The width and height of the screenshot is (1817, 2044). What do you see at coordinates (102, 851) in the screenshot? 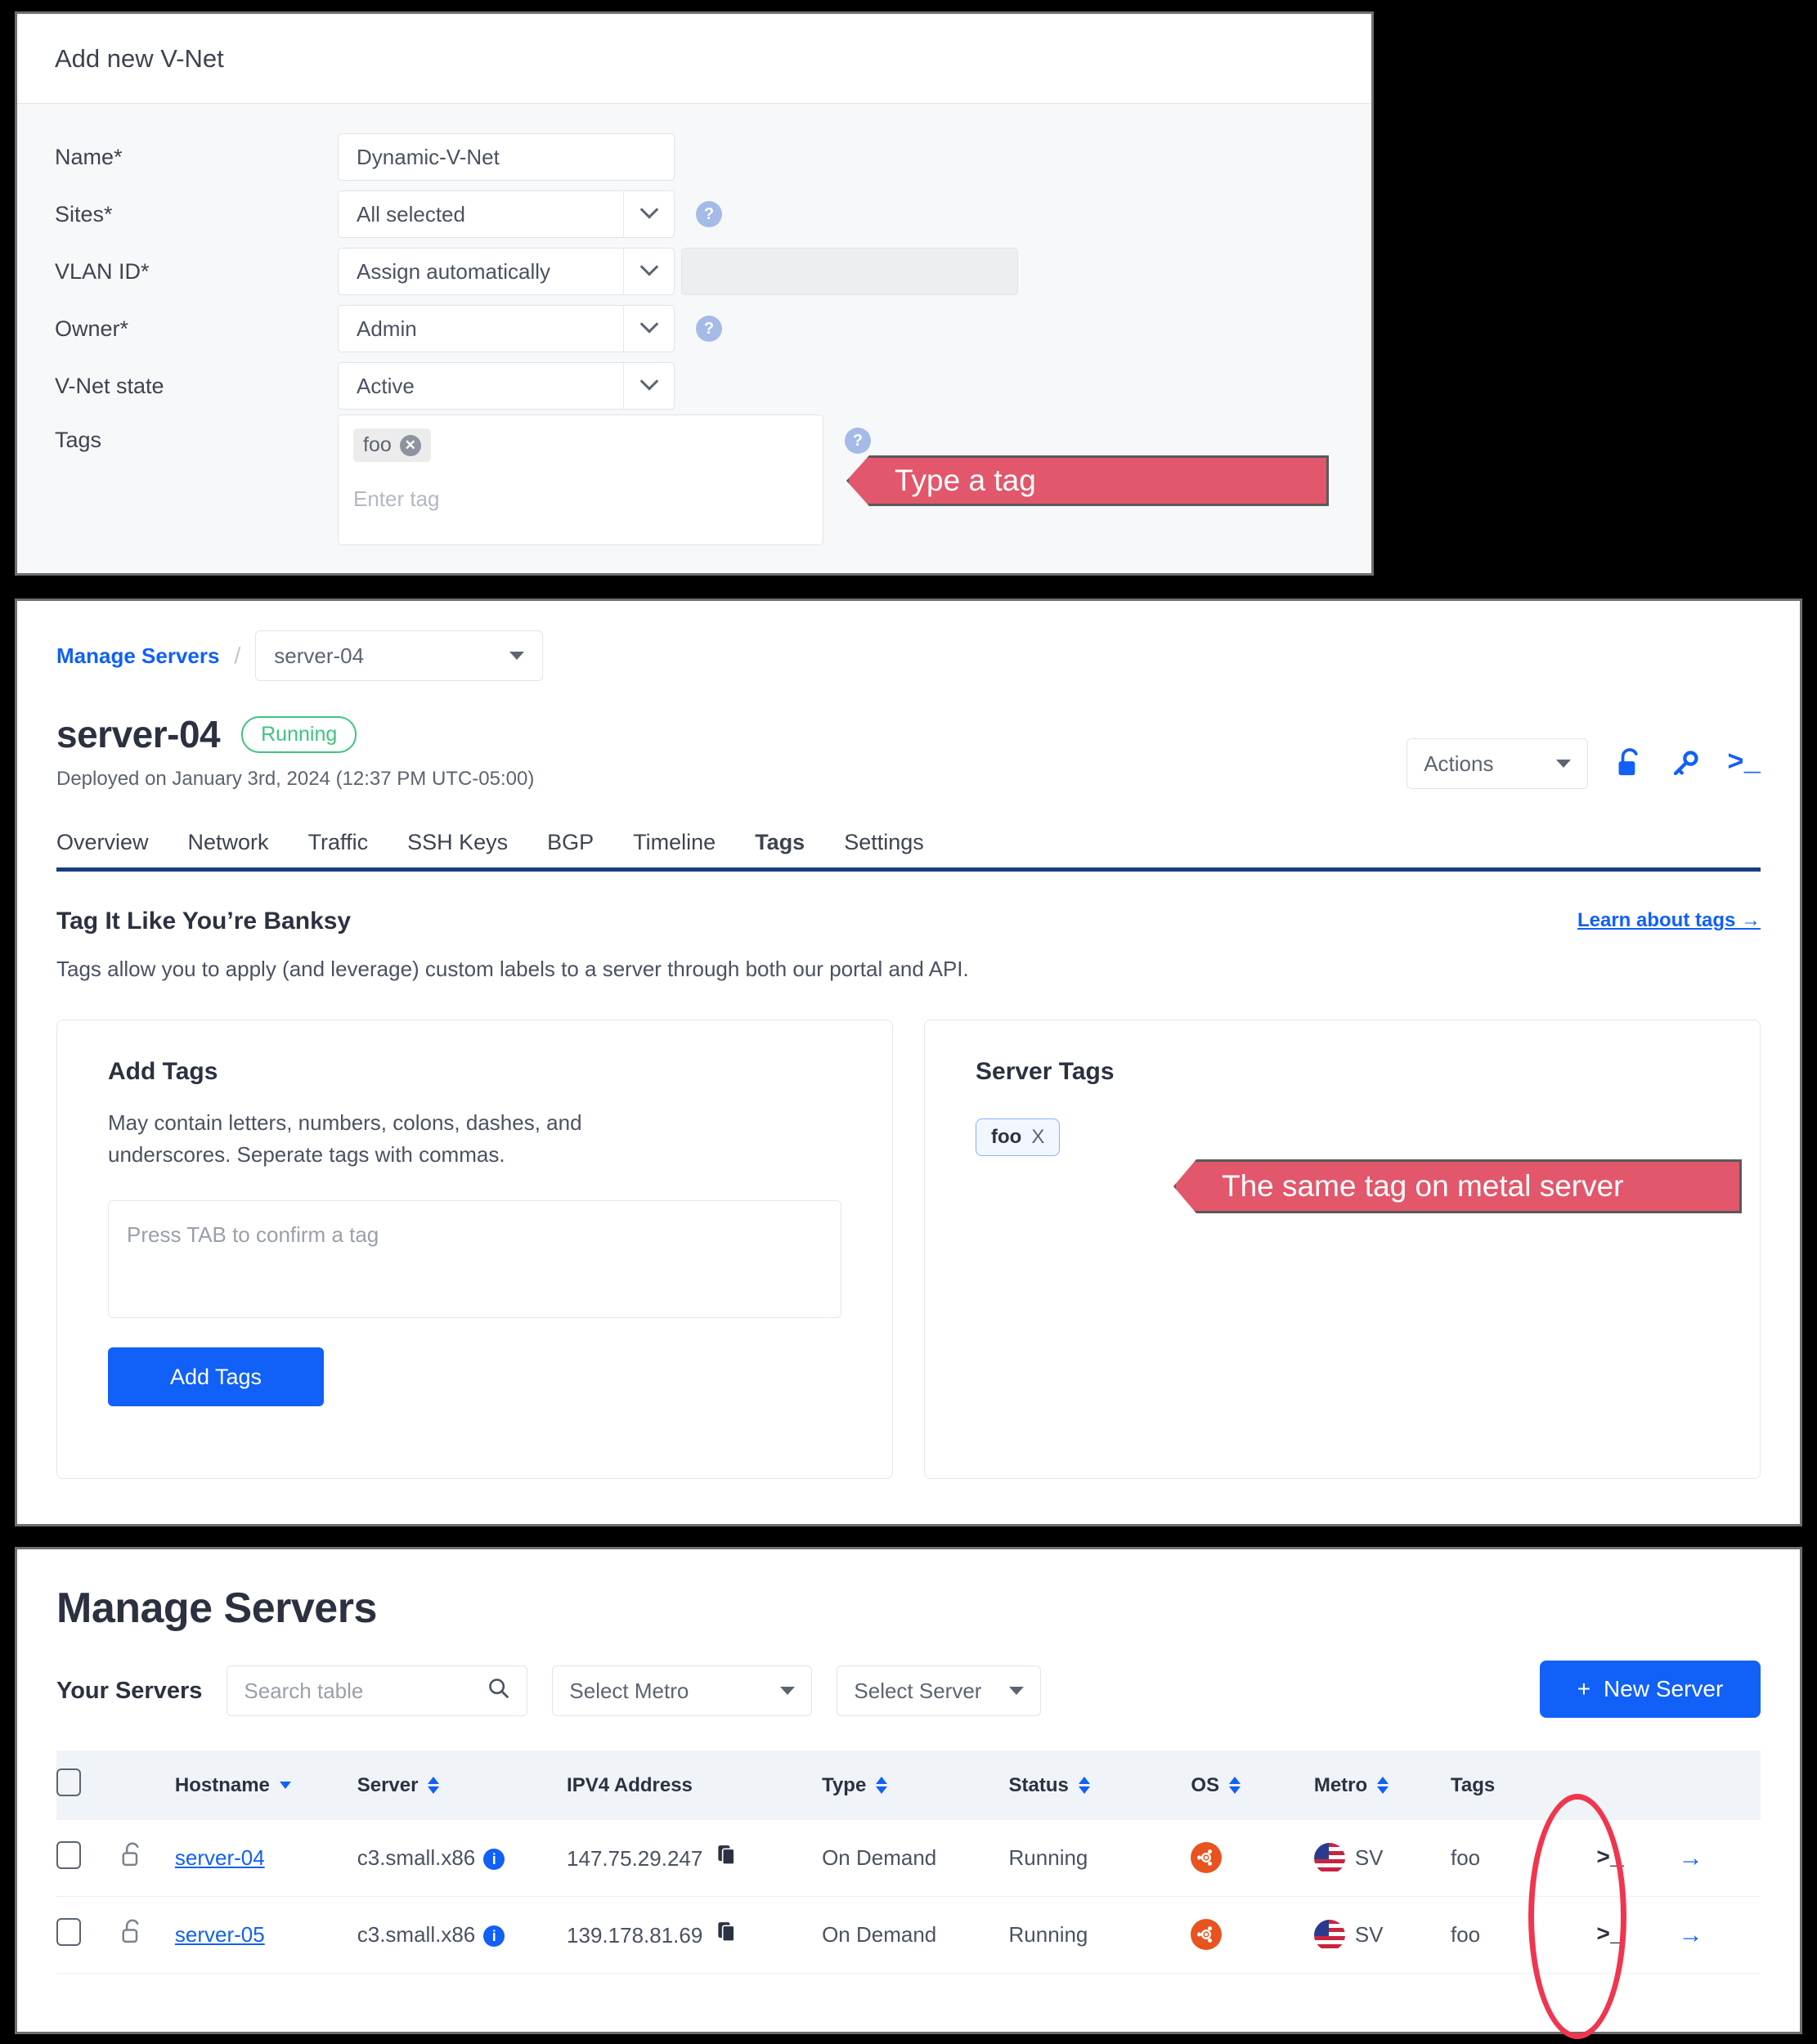
I see `tab-overview: Overview` at bounding box center [102, 851].